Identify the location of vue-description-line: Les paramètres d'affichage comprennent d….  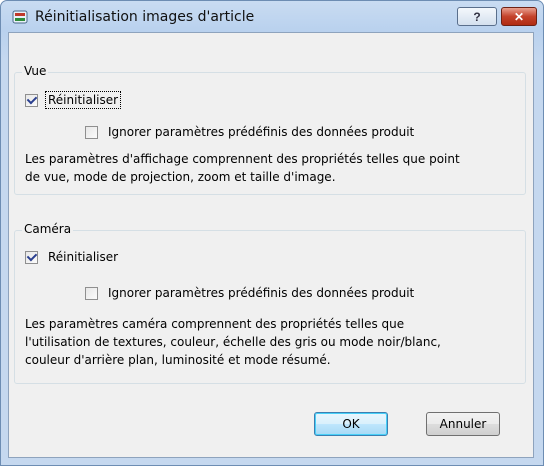
(242, 159).